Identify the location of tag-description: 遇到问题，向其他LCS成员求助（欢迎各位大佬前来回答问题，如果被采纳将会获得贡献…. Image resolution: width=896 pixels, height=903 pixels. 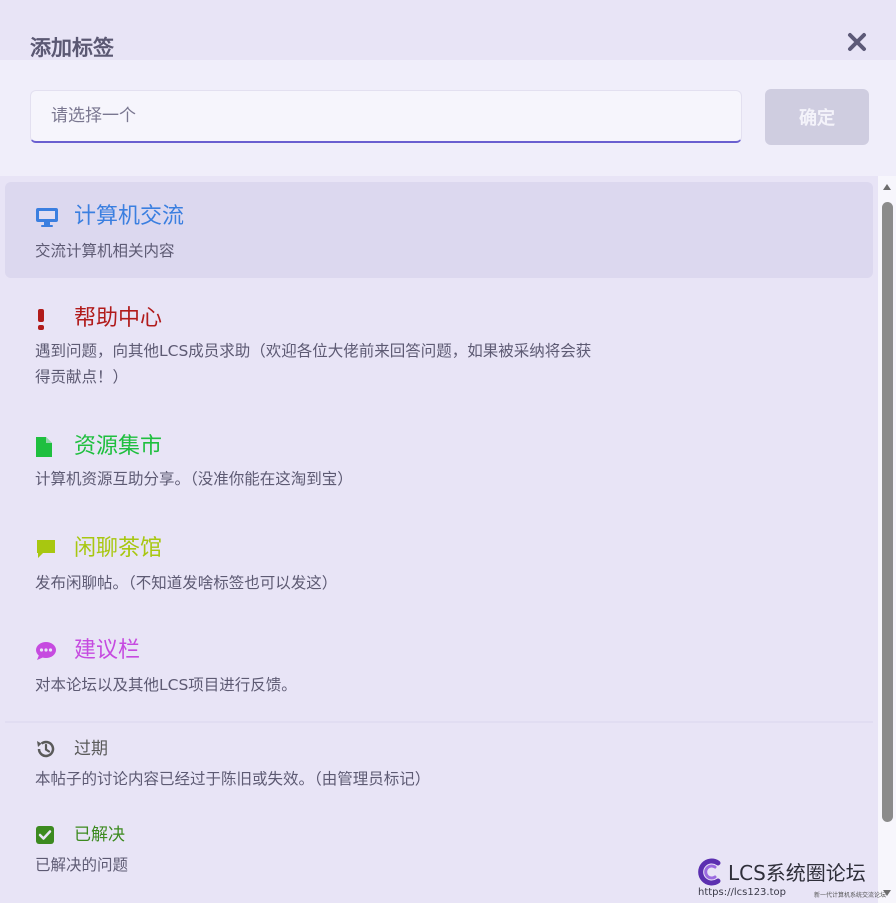
(313, 364).